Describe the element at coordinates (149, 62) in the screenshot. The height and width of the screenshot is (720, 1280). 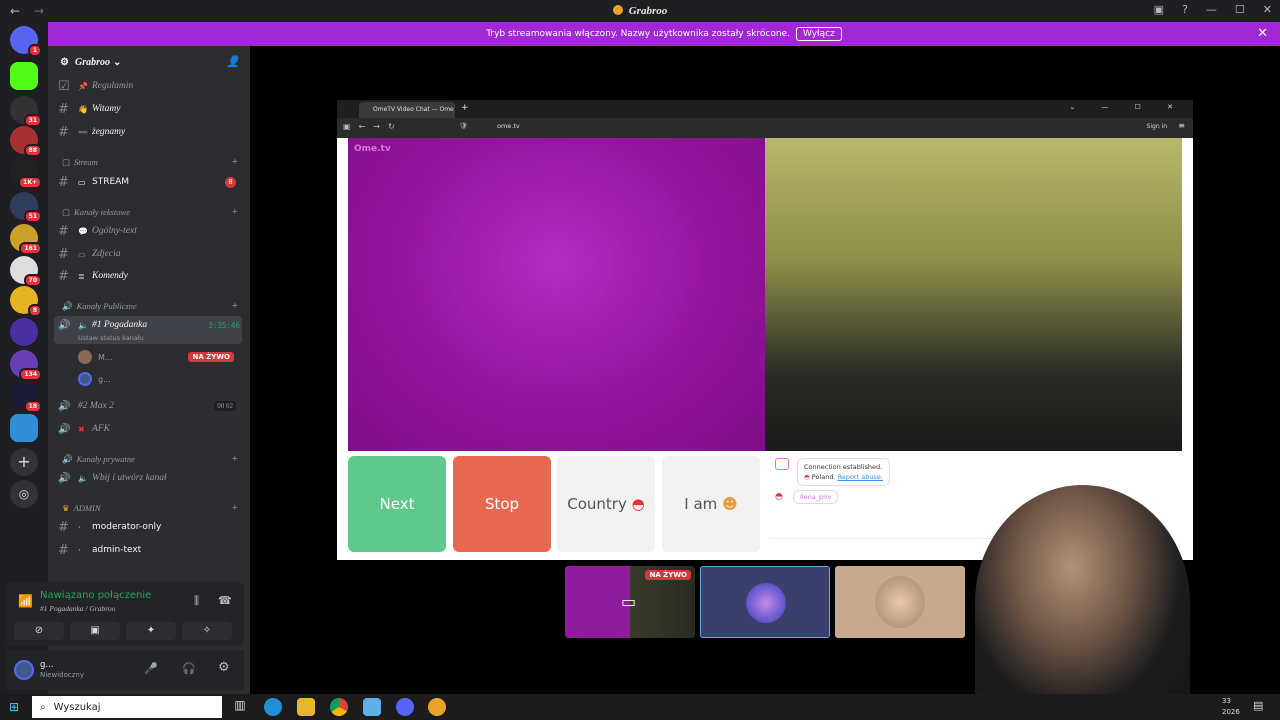
I see `server-header: ⚙ Grabroo ⌄ 👤` at that location.